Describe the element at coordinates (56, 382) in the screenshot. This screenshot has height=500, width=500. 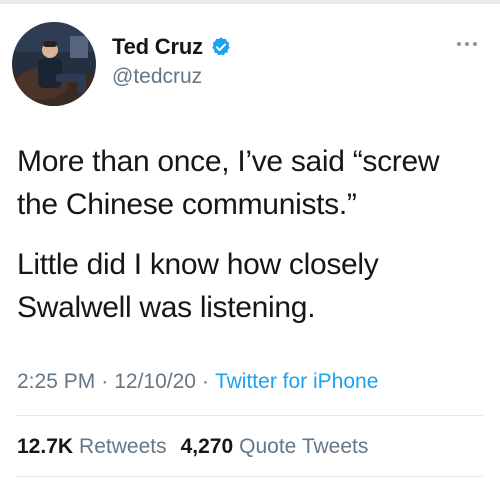
I see `tweet-time: 2:25 PM` at that location.